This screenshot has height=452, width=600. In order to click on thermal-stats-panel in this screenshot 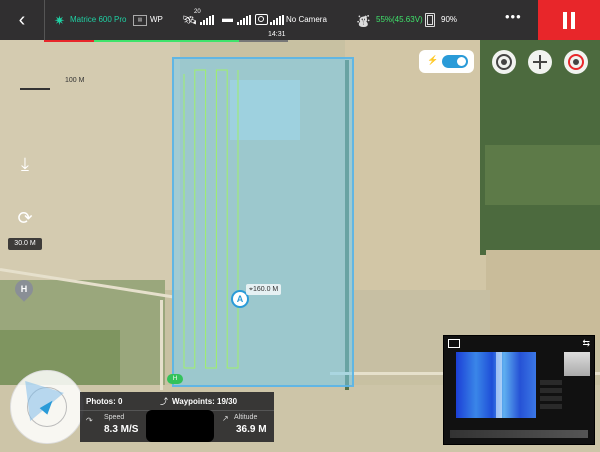, I will do `click(565, 385)`.